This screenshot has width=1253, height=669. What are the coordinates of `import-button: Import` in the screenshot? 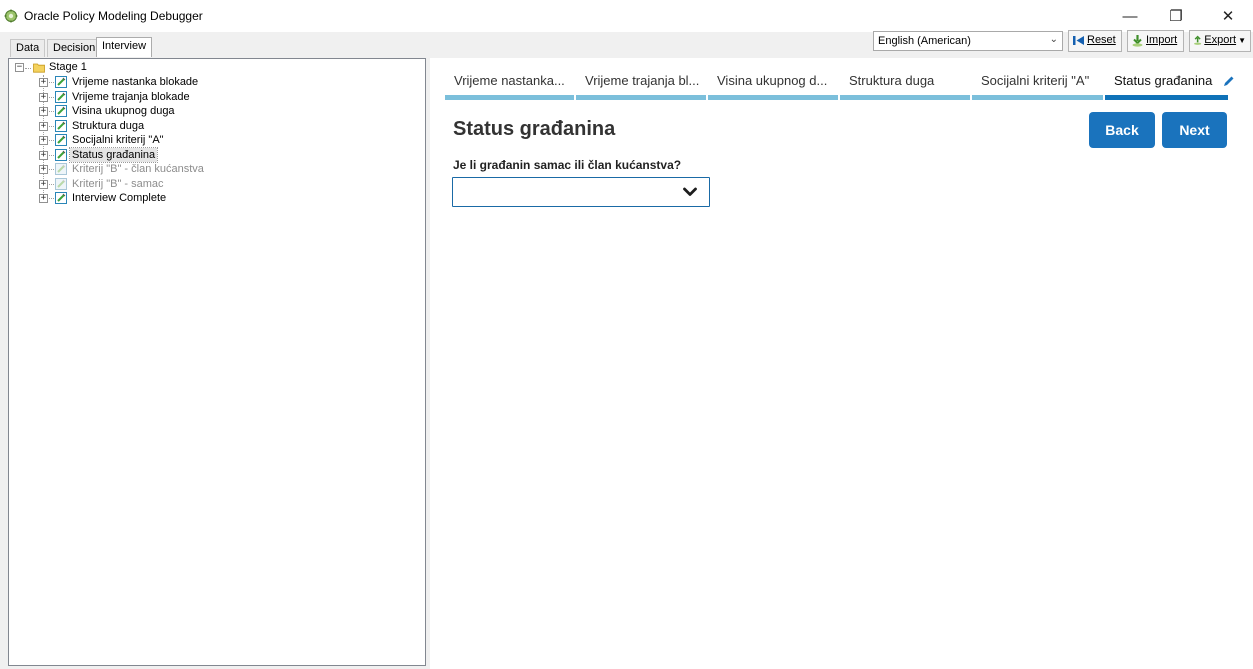 It's located at (1155, 41).